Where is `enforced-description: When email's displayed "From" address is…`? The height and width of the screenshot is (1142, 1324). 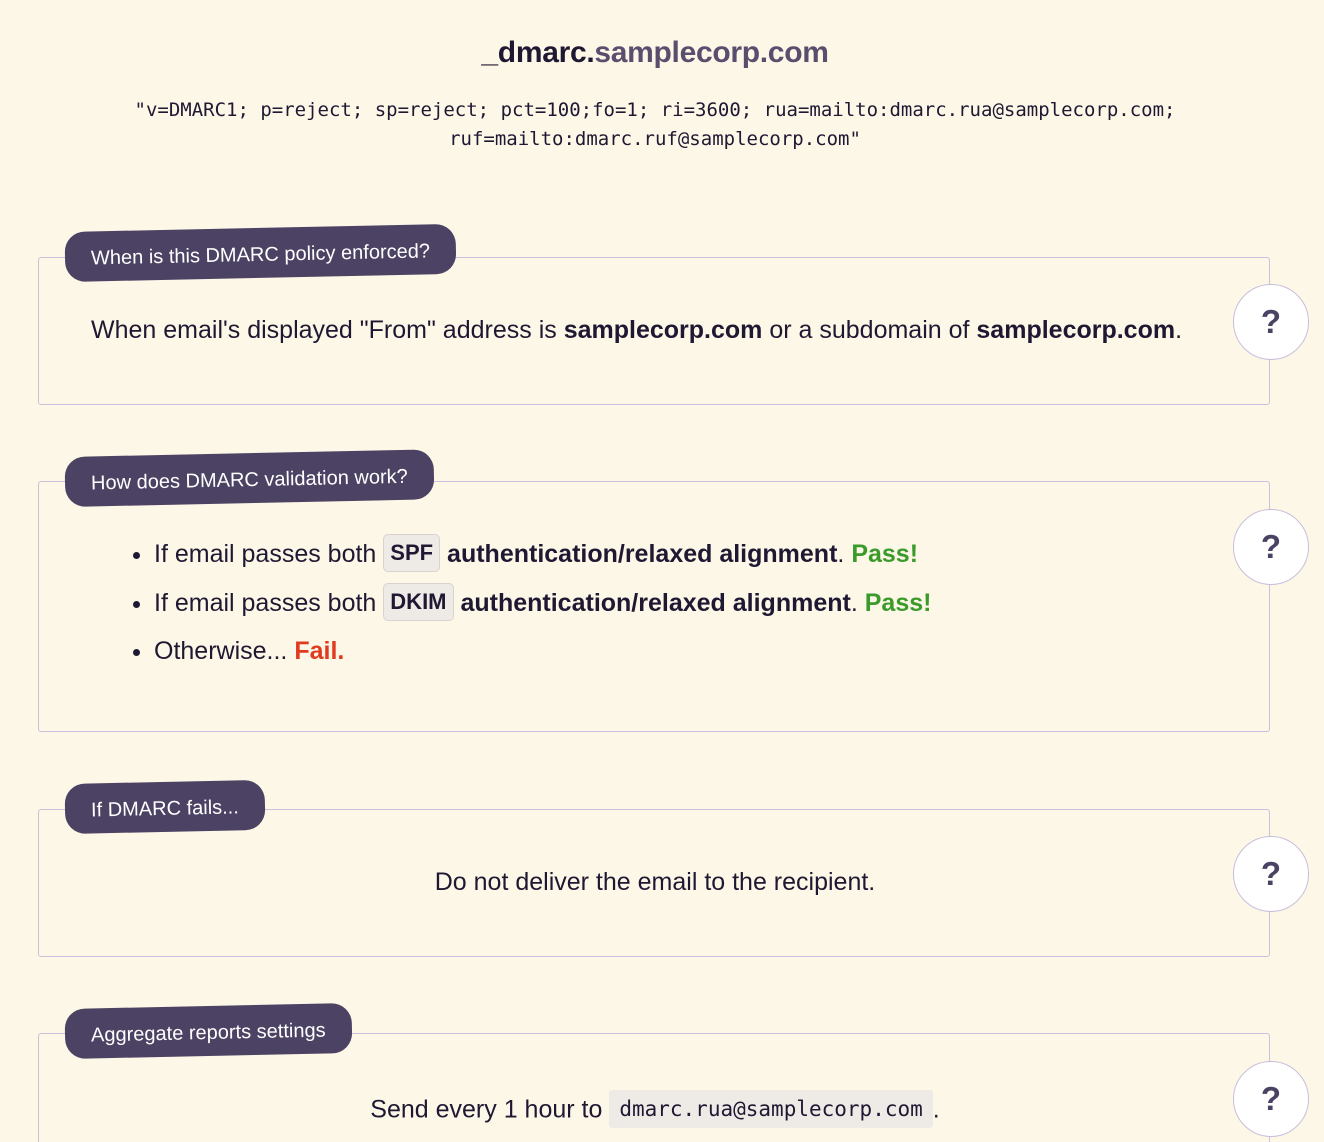
enforced-description: When email's displayed "From" address is… is located at coordinates (636, 330).